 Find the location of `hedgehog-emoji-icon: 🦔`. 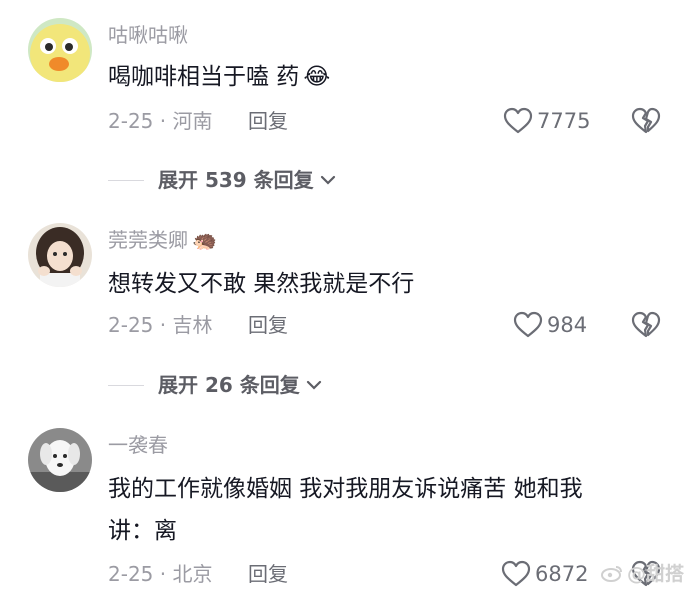

hedgehog-emoji-icon: 🦔 is located at coordinates (204, 240).